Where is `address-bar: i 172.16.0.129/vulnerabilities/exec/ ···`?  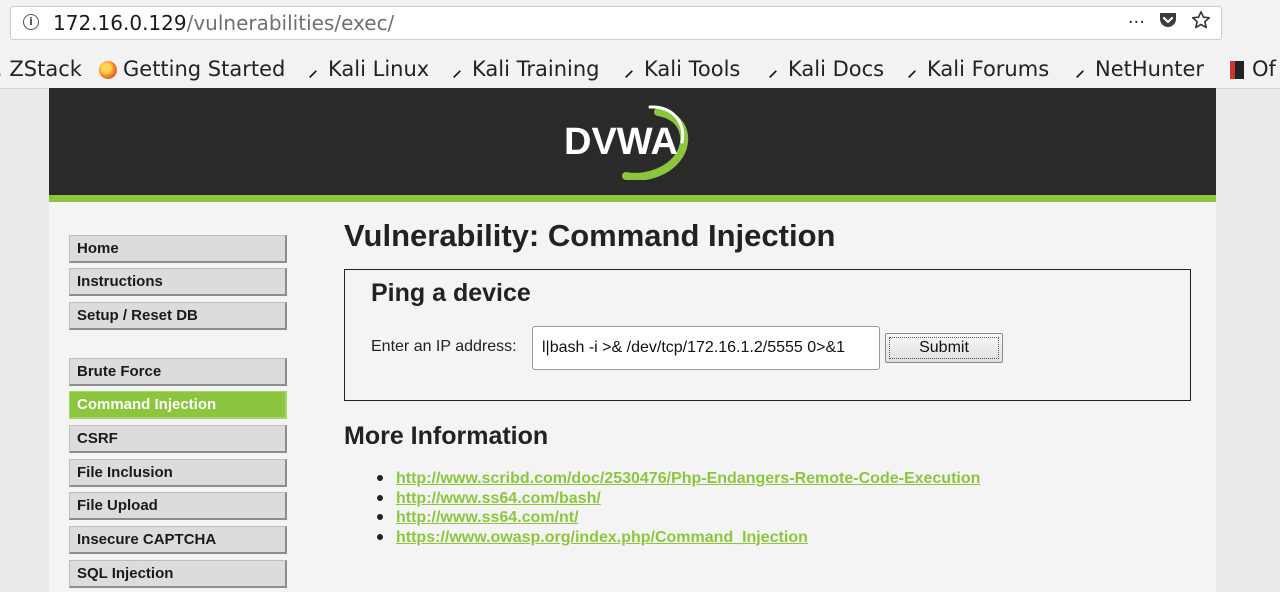
address-bar: i 172.16.0.129/vulnerabilities/exec/ ··· is located at coordinates (616, 23).